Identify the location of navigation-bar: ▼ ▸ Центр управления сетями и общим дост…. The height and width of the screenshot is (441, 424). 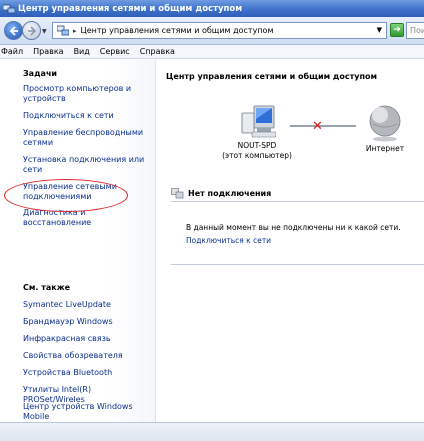
(212, 31).